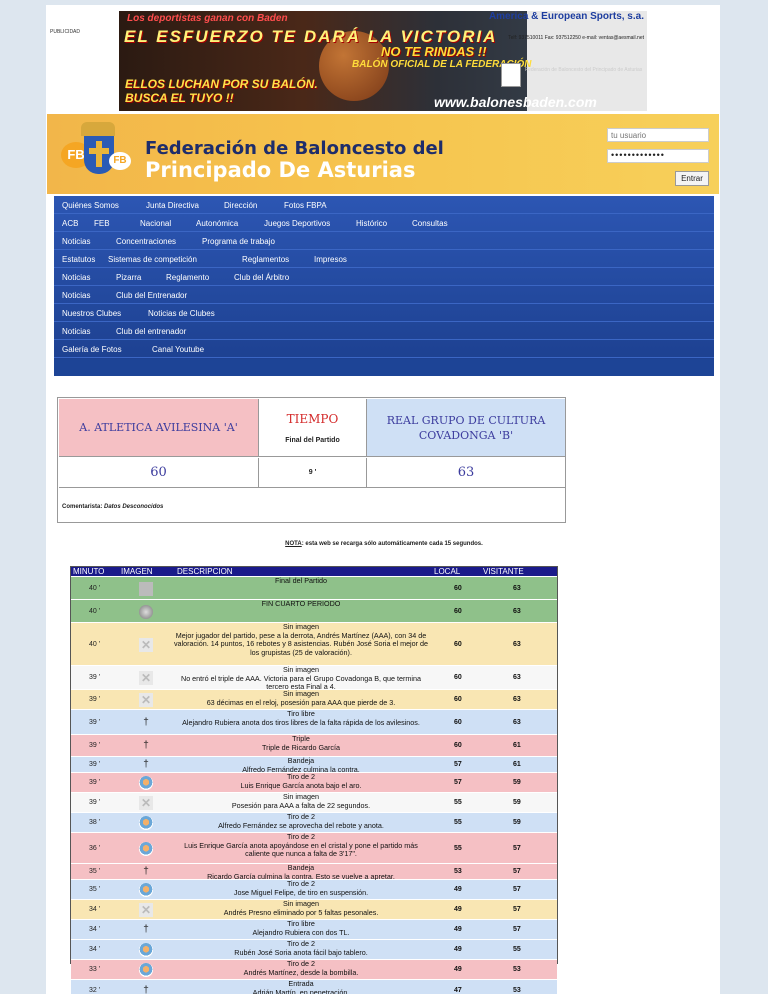  What do you see at coordinates (82, 507) in the screenshot?
I see `commentator-label: Comentarista:` at bounding box center [82, 507].